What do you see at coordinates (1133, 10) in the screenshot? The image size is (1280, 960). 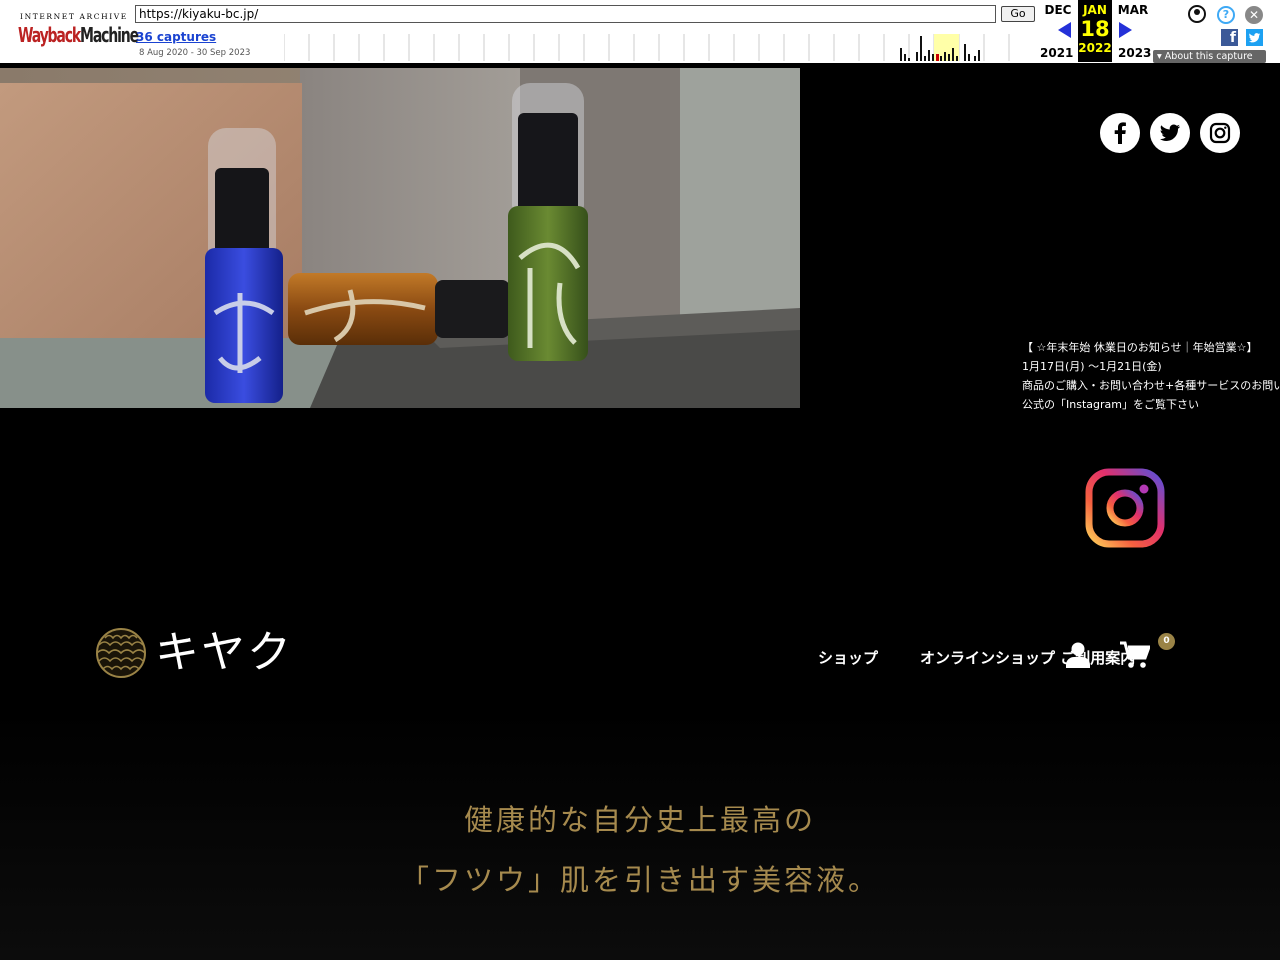 I see `next-month: MAR` at bounding box center [1133, 10].